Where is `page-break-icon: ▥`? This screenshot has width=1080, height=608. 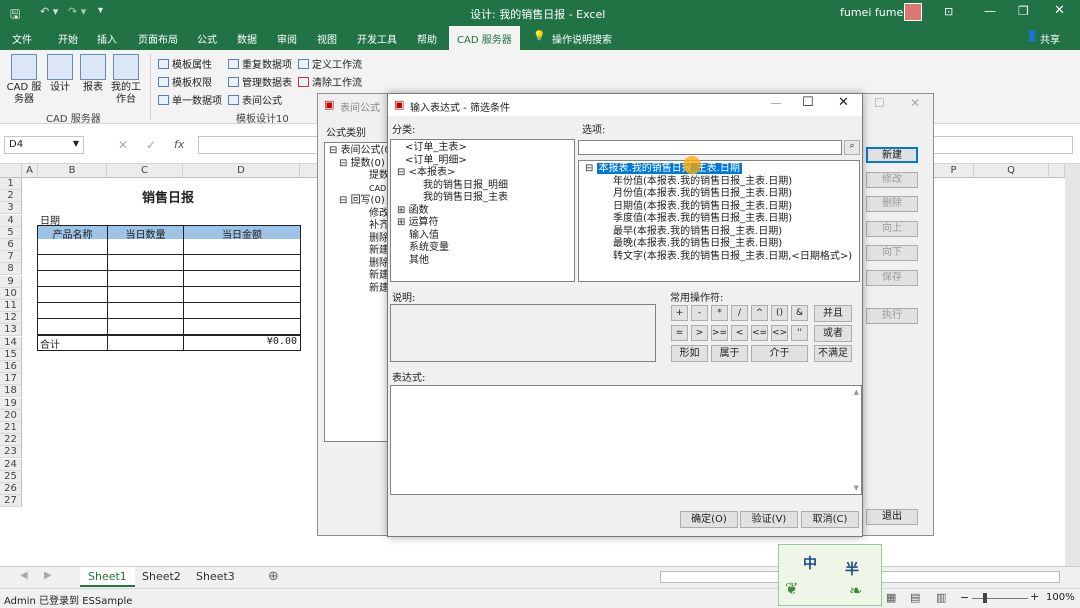
page-break-icon: ▥ is located at coordinates (941, 597).